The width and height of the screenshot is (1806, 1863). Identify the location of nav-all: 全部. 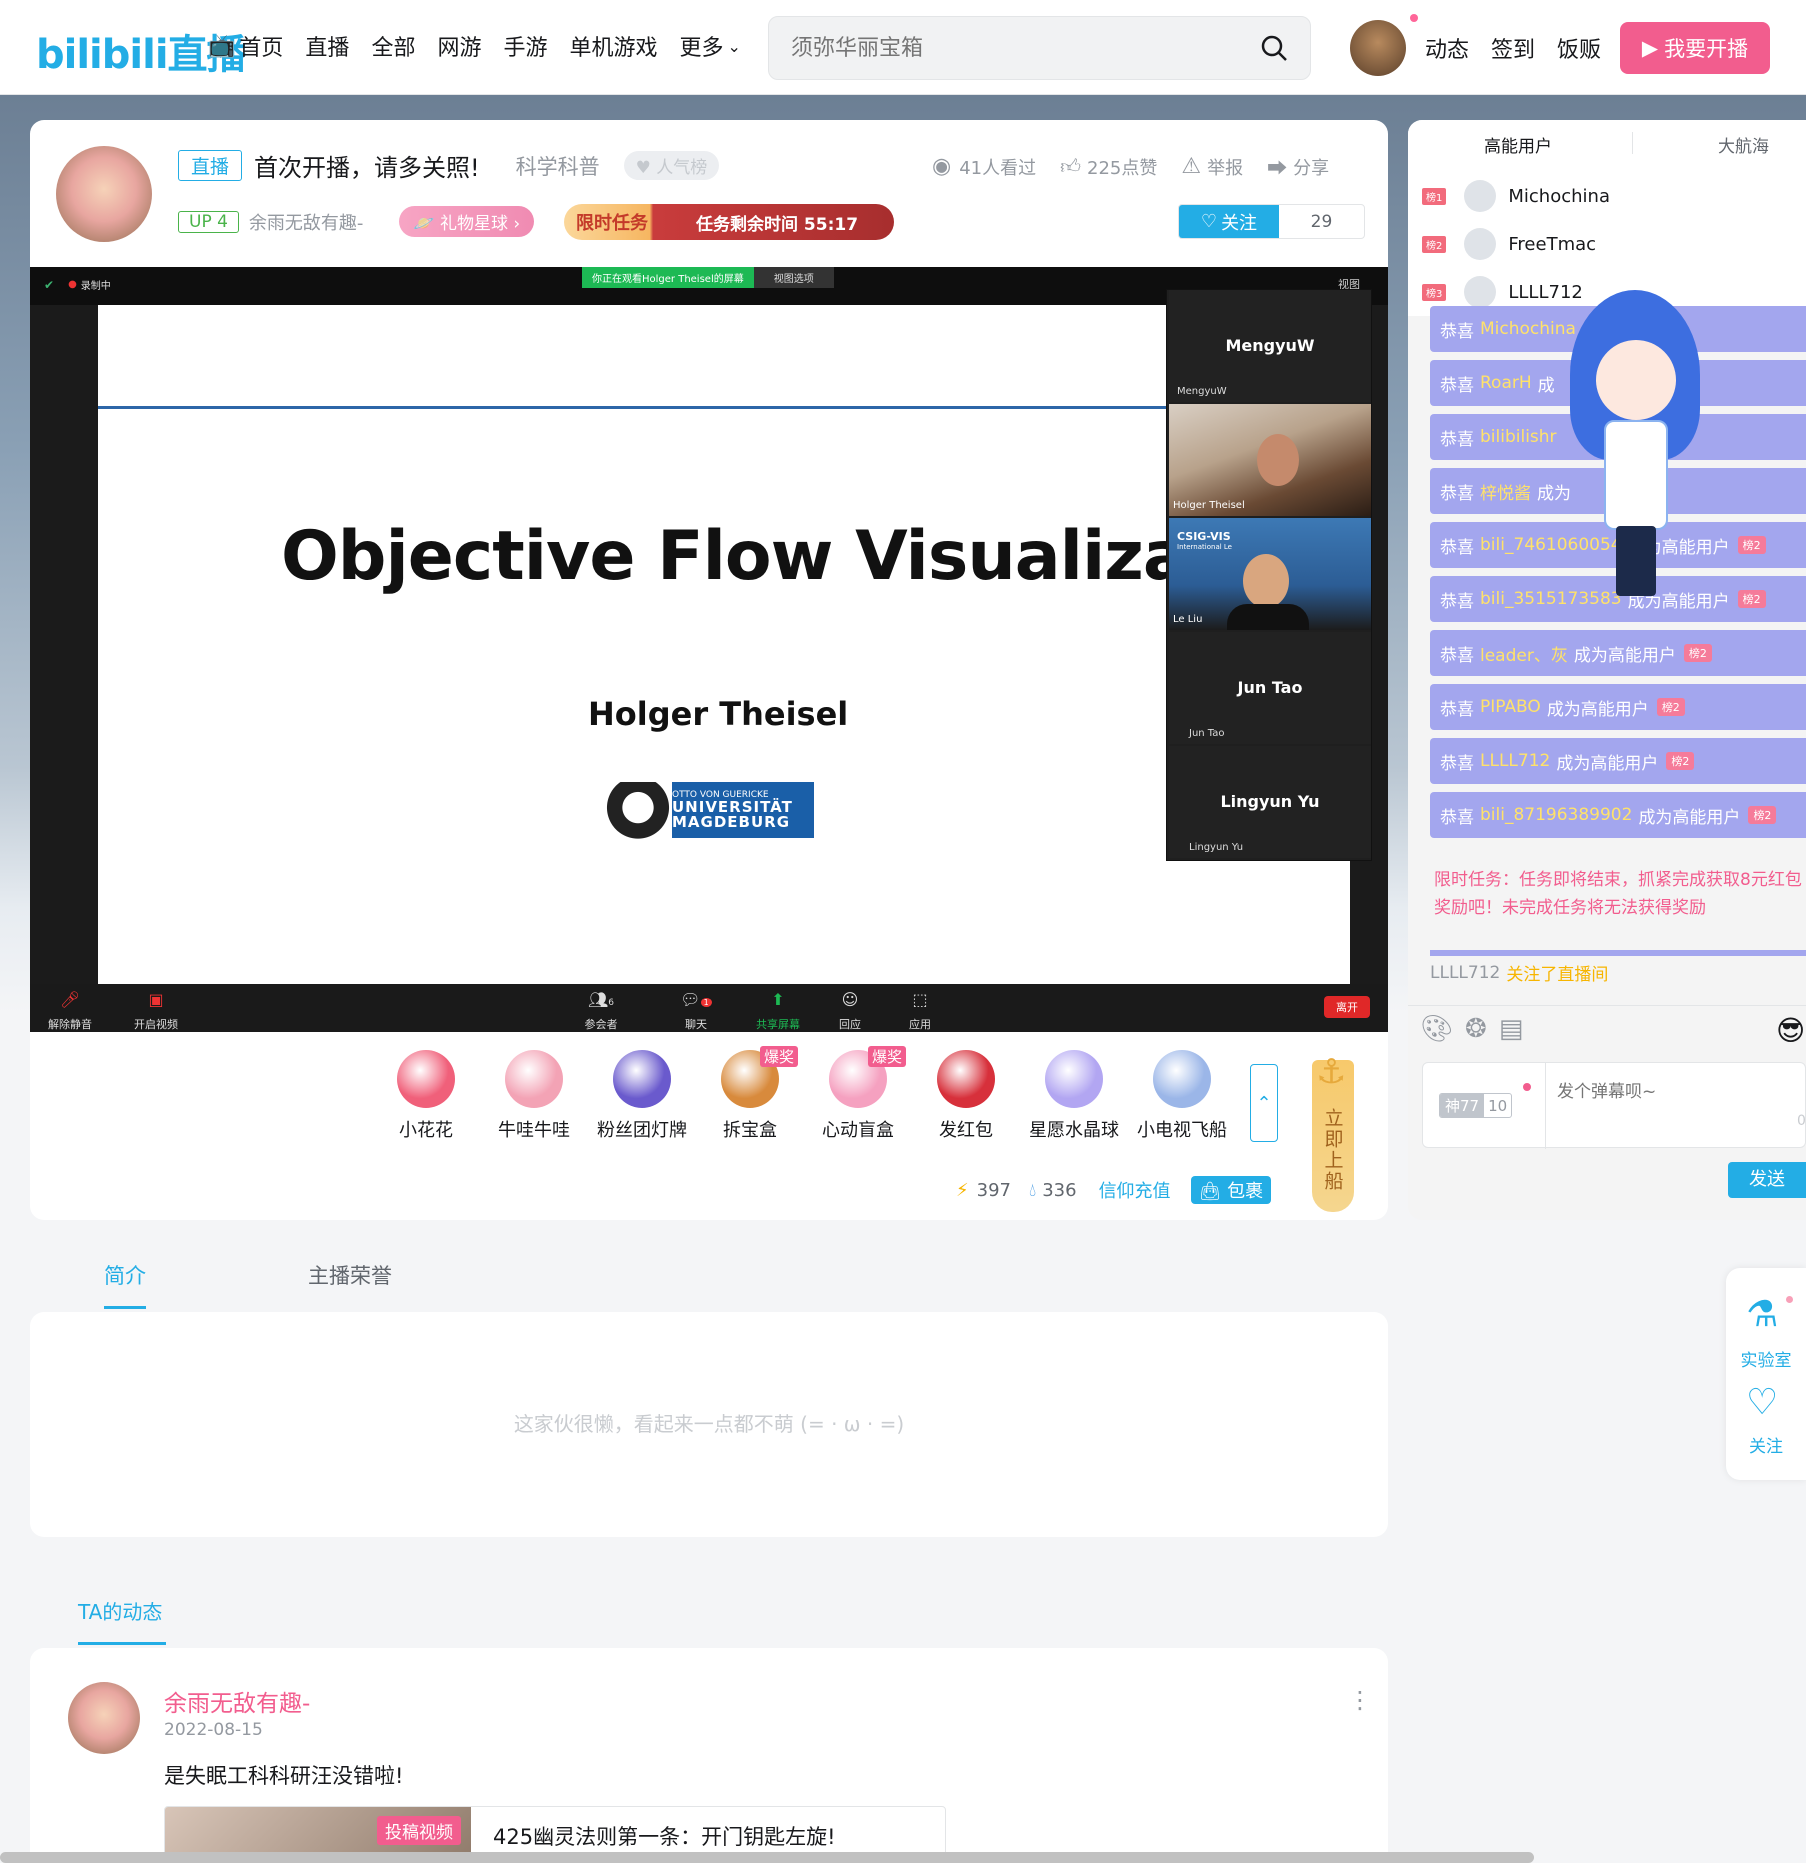
(393, 46).